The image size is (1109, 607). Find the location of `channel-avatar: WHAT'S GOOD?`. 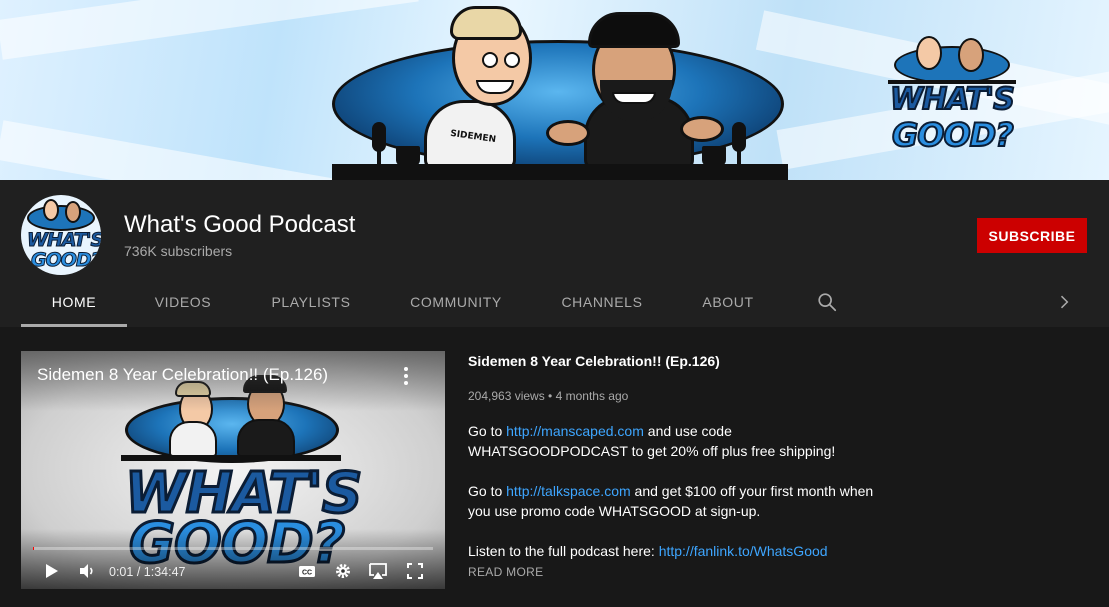

channel-avatar: WHAT'S GOOD? is located at coordinates (61, 235).